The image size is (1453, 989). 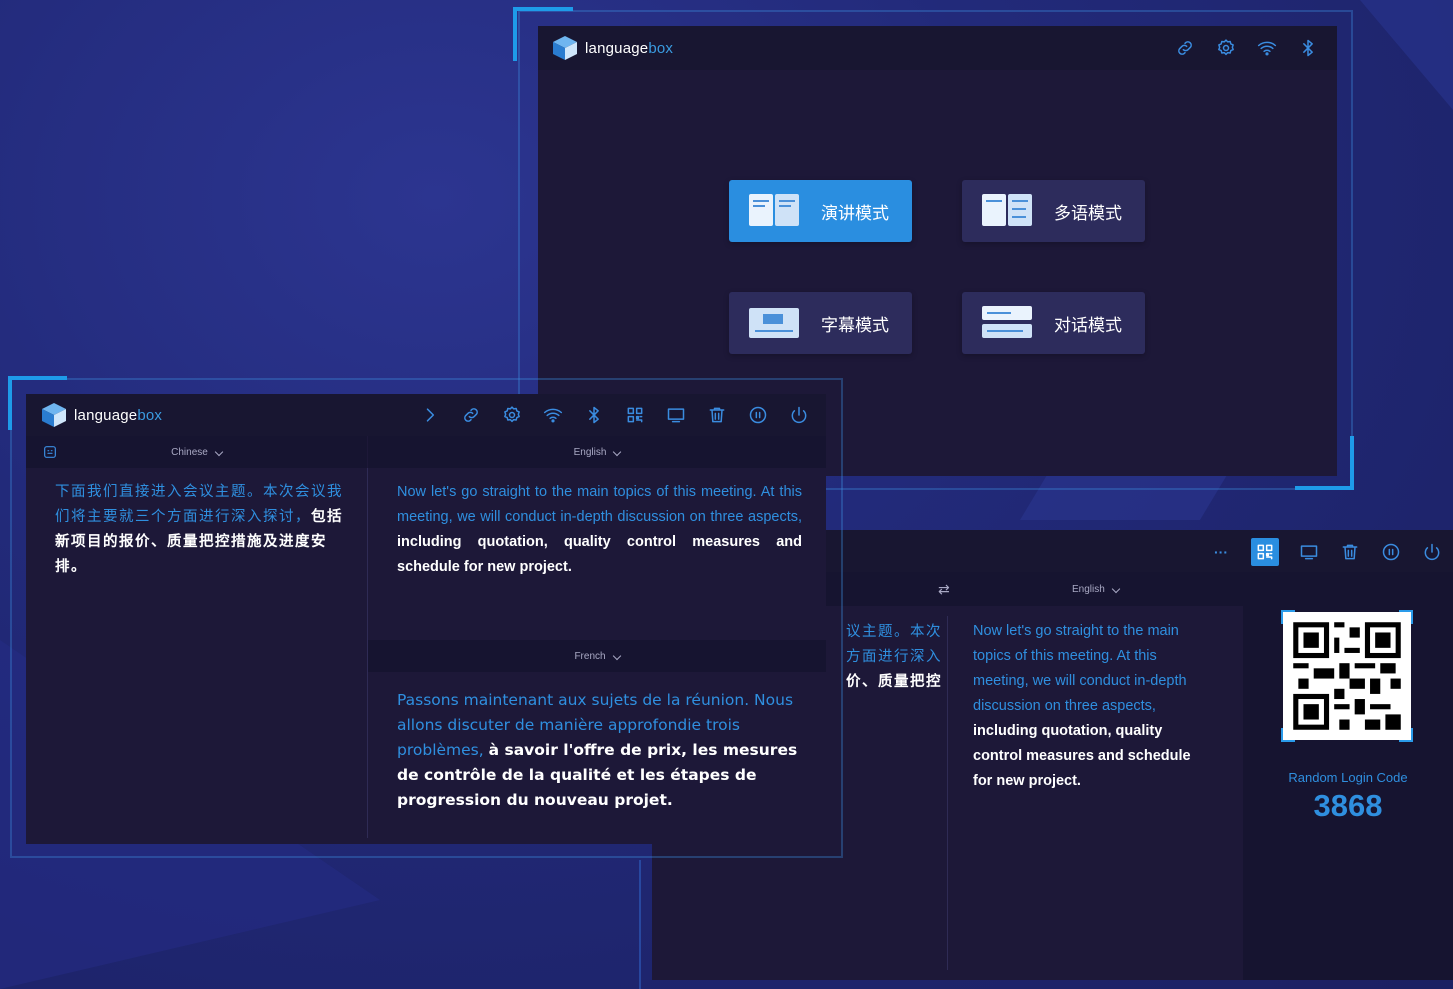 I want to click on qr-code-image, so click(x=1347, y=676).